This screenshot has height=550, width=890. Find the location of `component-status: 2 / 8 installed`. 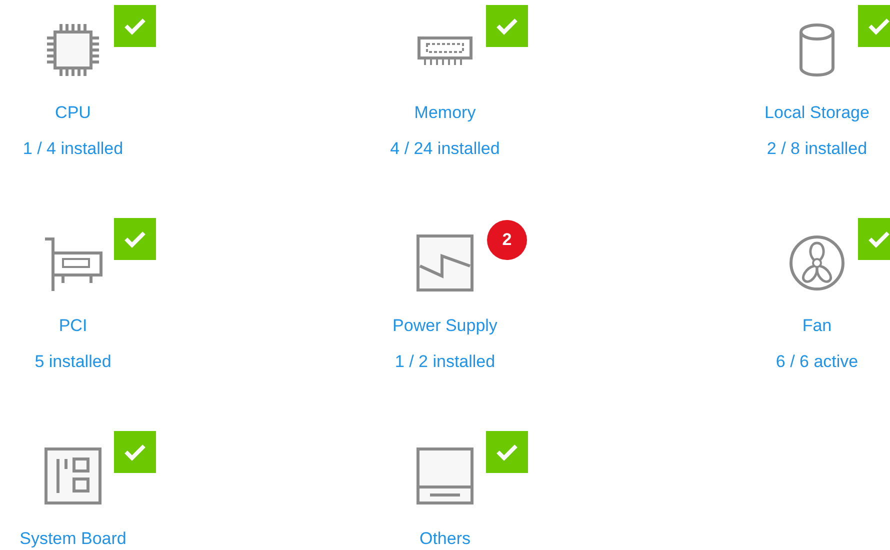

component-status: 2 / 8 installed is located at coordinates (817, 149).